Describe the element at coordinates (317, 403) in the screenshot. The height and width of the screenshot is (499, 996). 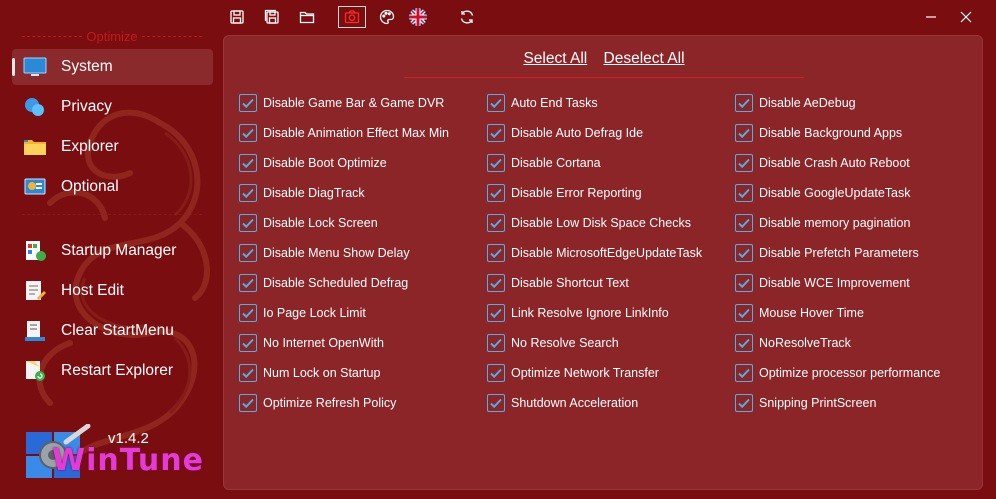
I see `option-checkbox: Optimize Refresh Policy` at that location.